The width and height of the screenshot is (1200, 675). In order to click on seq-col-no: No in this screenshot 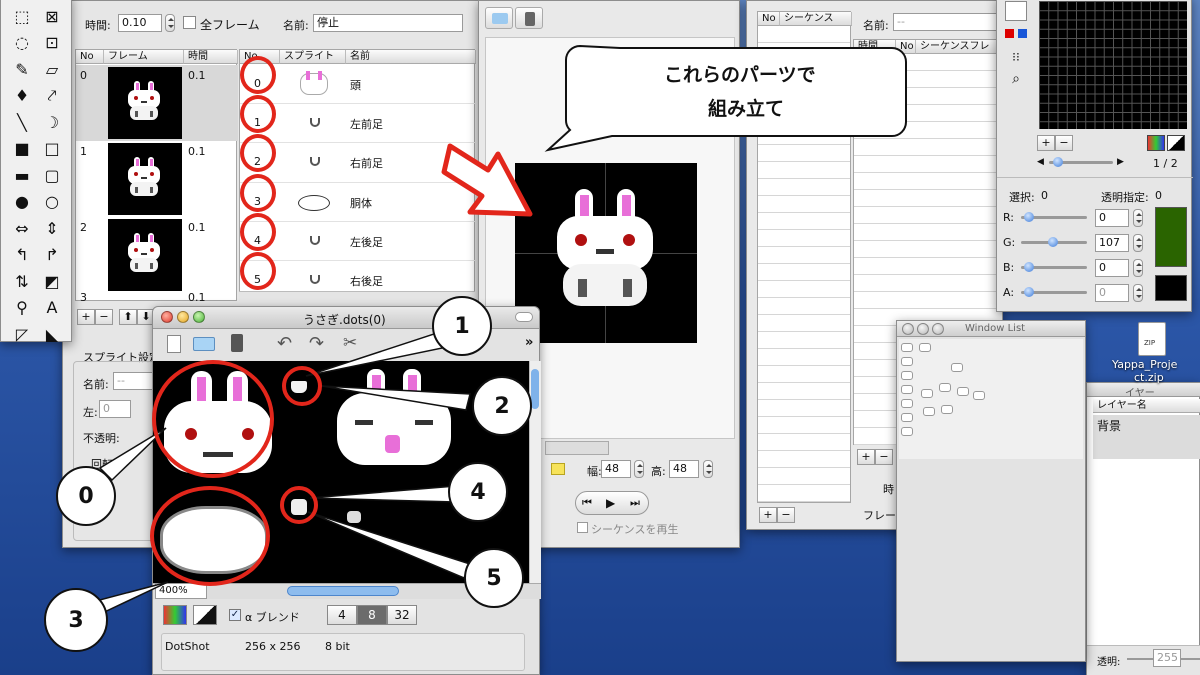, I will do `click(769, 19)`.